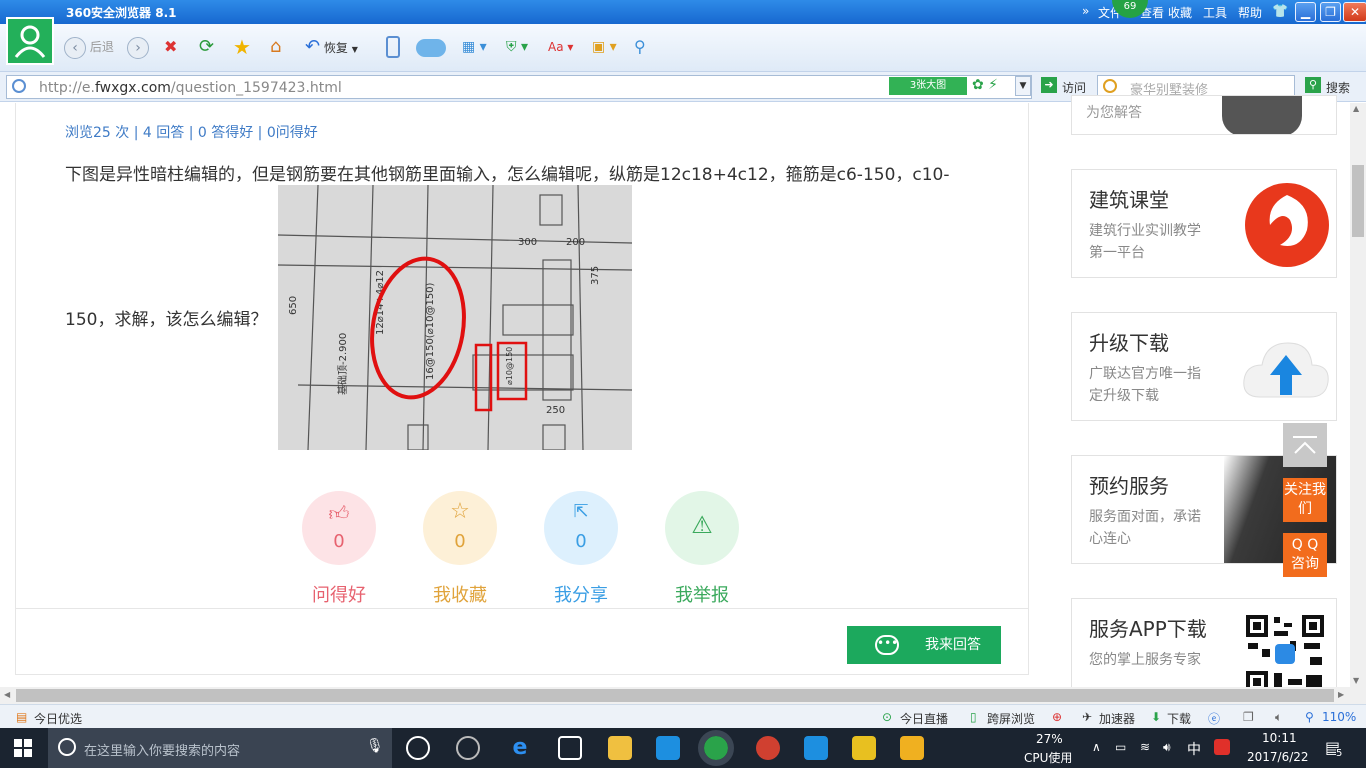  Describe the element at coordinates (89, 48) in the screenshot. I see `back-button: ‹ 后退` at that location.